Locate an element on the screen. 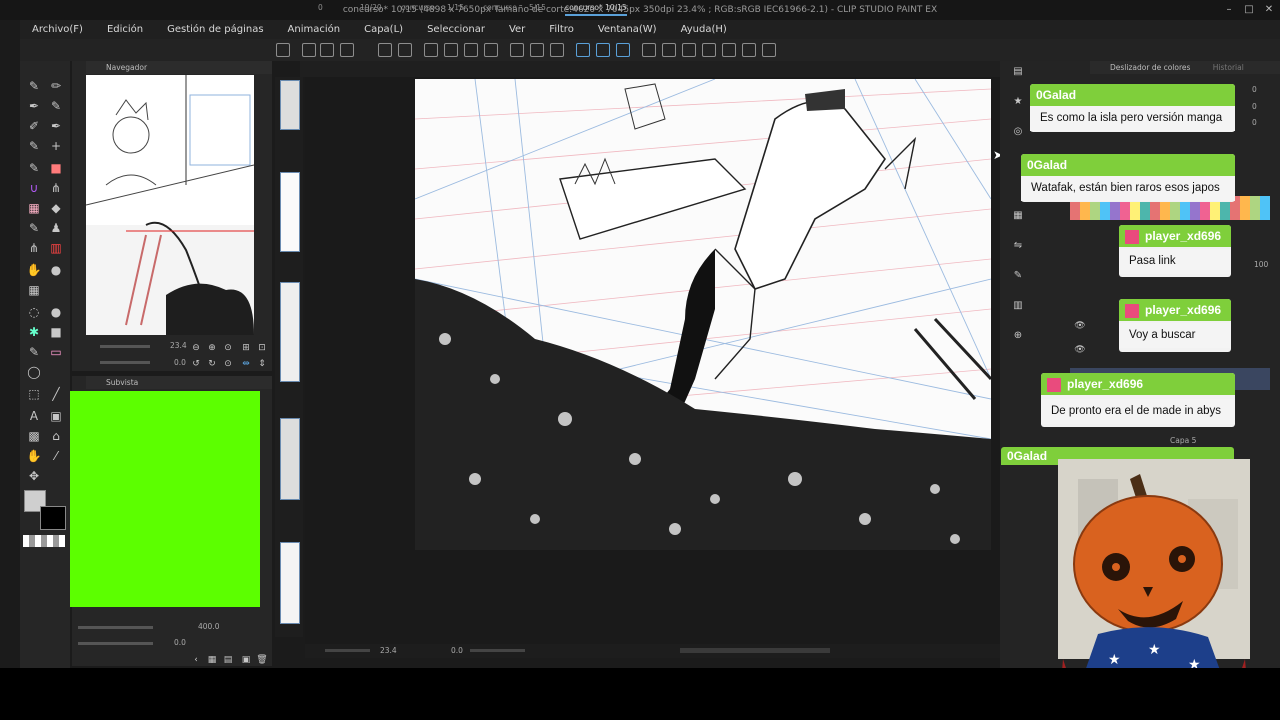 The image size is (1280, 720). menu-ventana: Ventana(W) is located at coordinates (627, 29).